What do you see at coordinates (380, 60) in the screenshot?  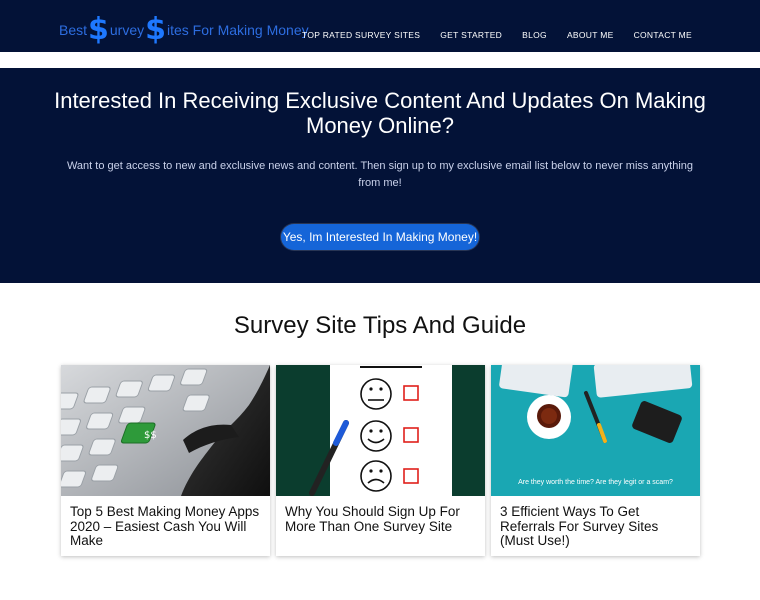 I see `header-spacer` at bounding box center [380, 60].